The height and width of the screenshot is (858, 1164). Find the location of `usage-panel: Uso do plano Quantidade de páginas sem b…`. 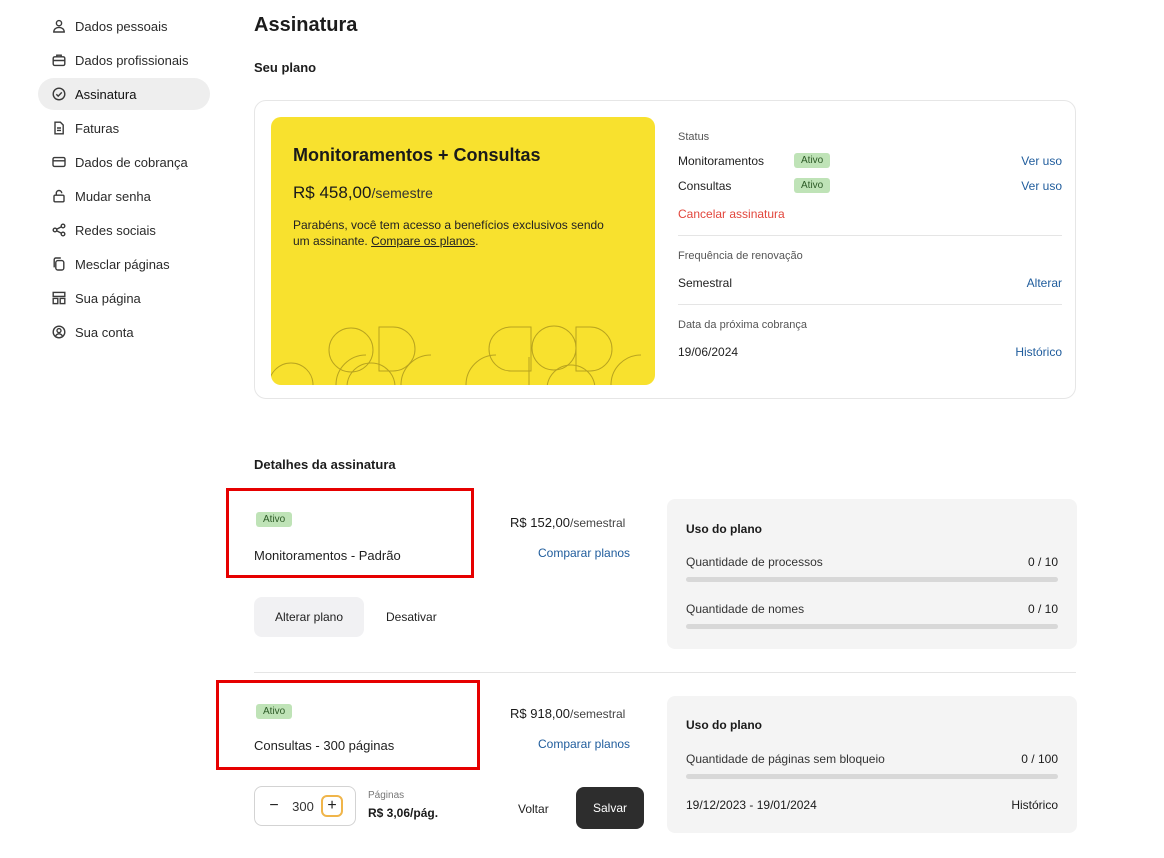

usage-panel: Uso do plano Quantidade de páginas sem b… is located at coordinates (872, 764).